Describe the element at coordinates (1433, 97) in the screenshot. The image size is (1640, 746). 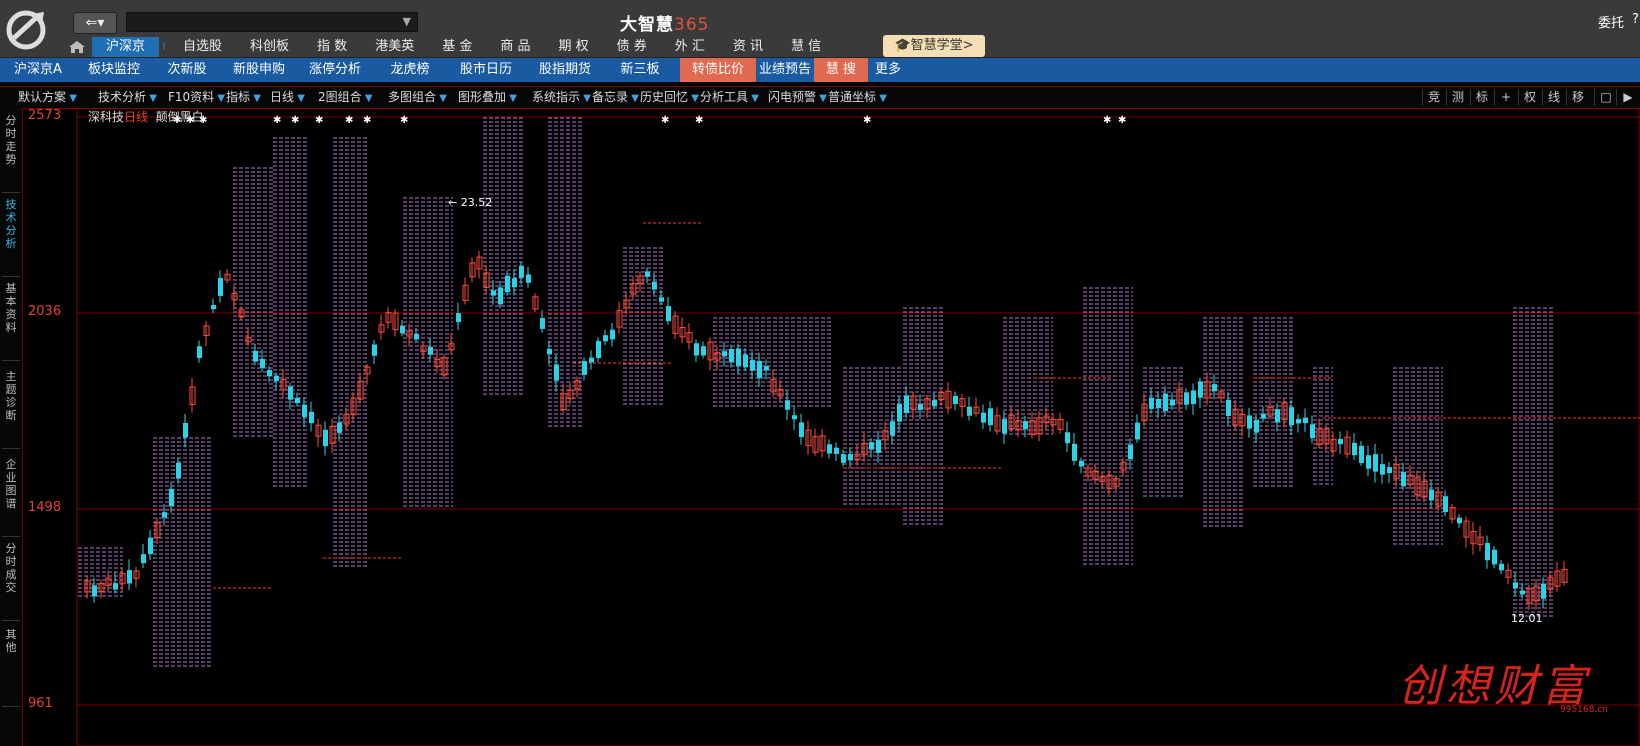
I see `toolbar-icon-button: 竞` at that location.